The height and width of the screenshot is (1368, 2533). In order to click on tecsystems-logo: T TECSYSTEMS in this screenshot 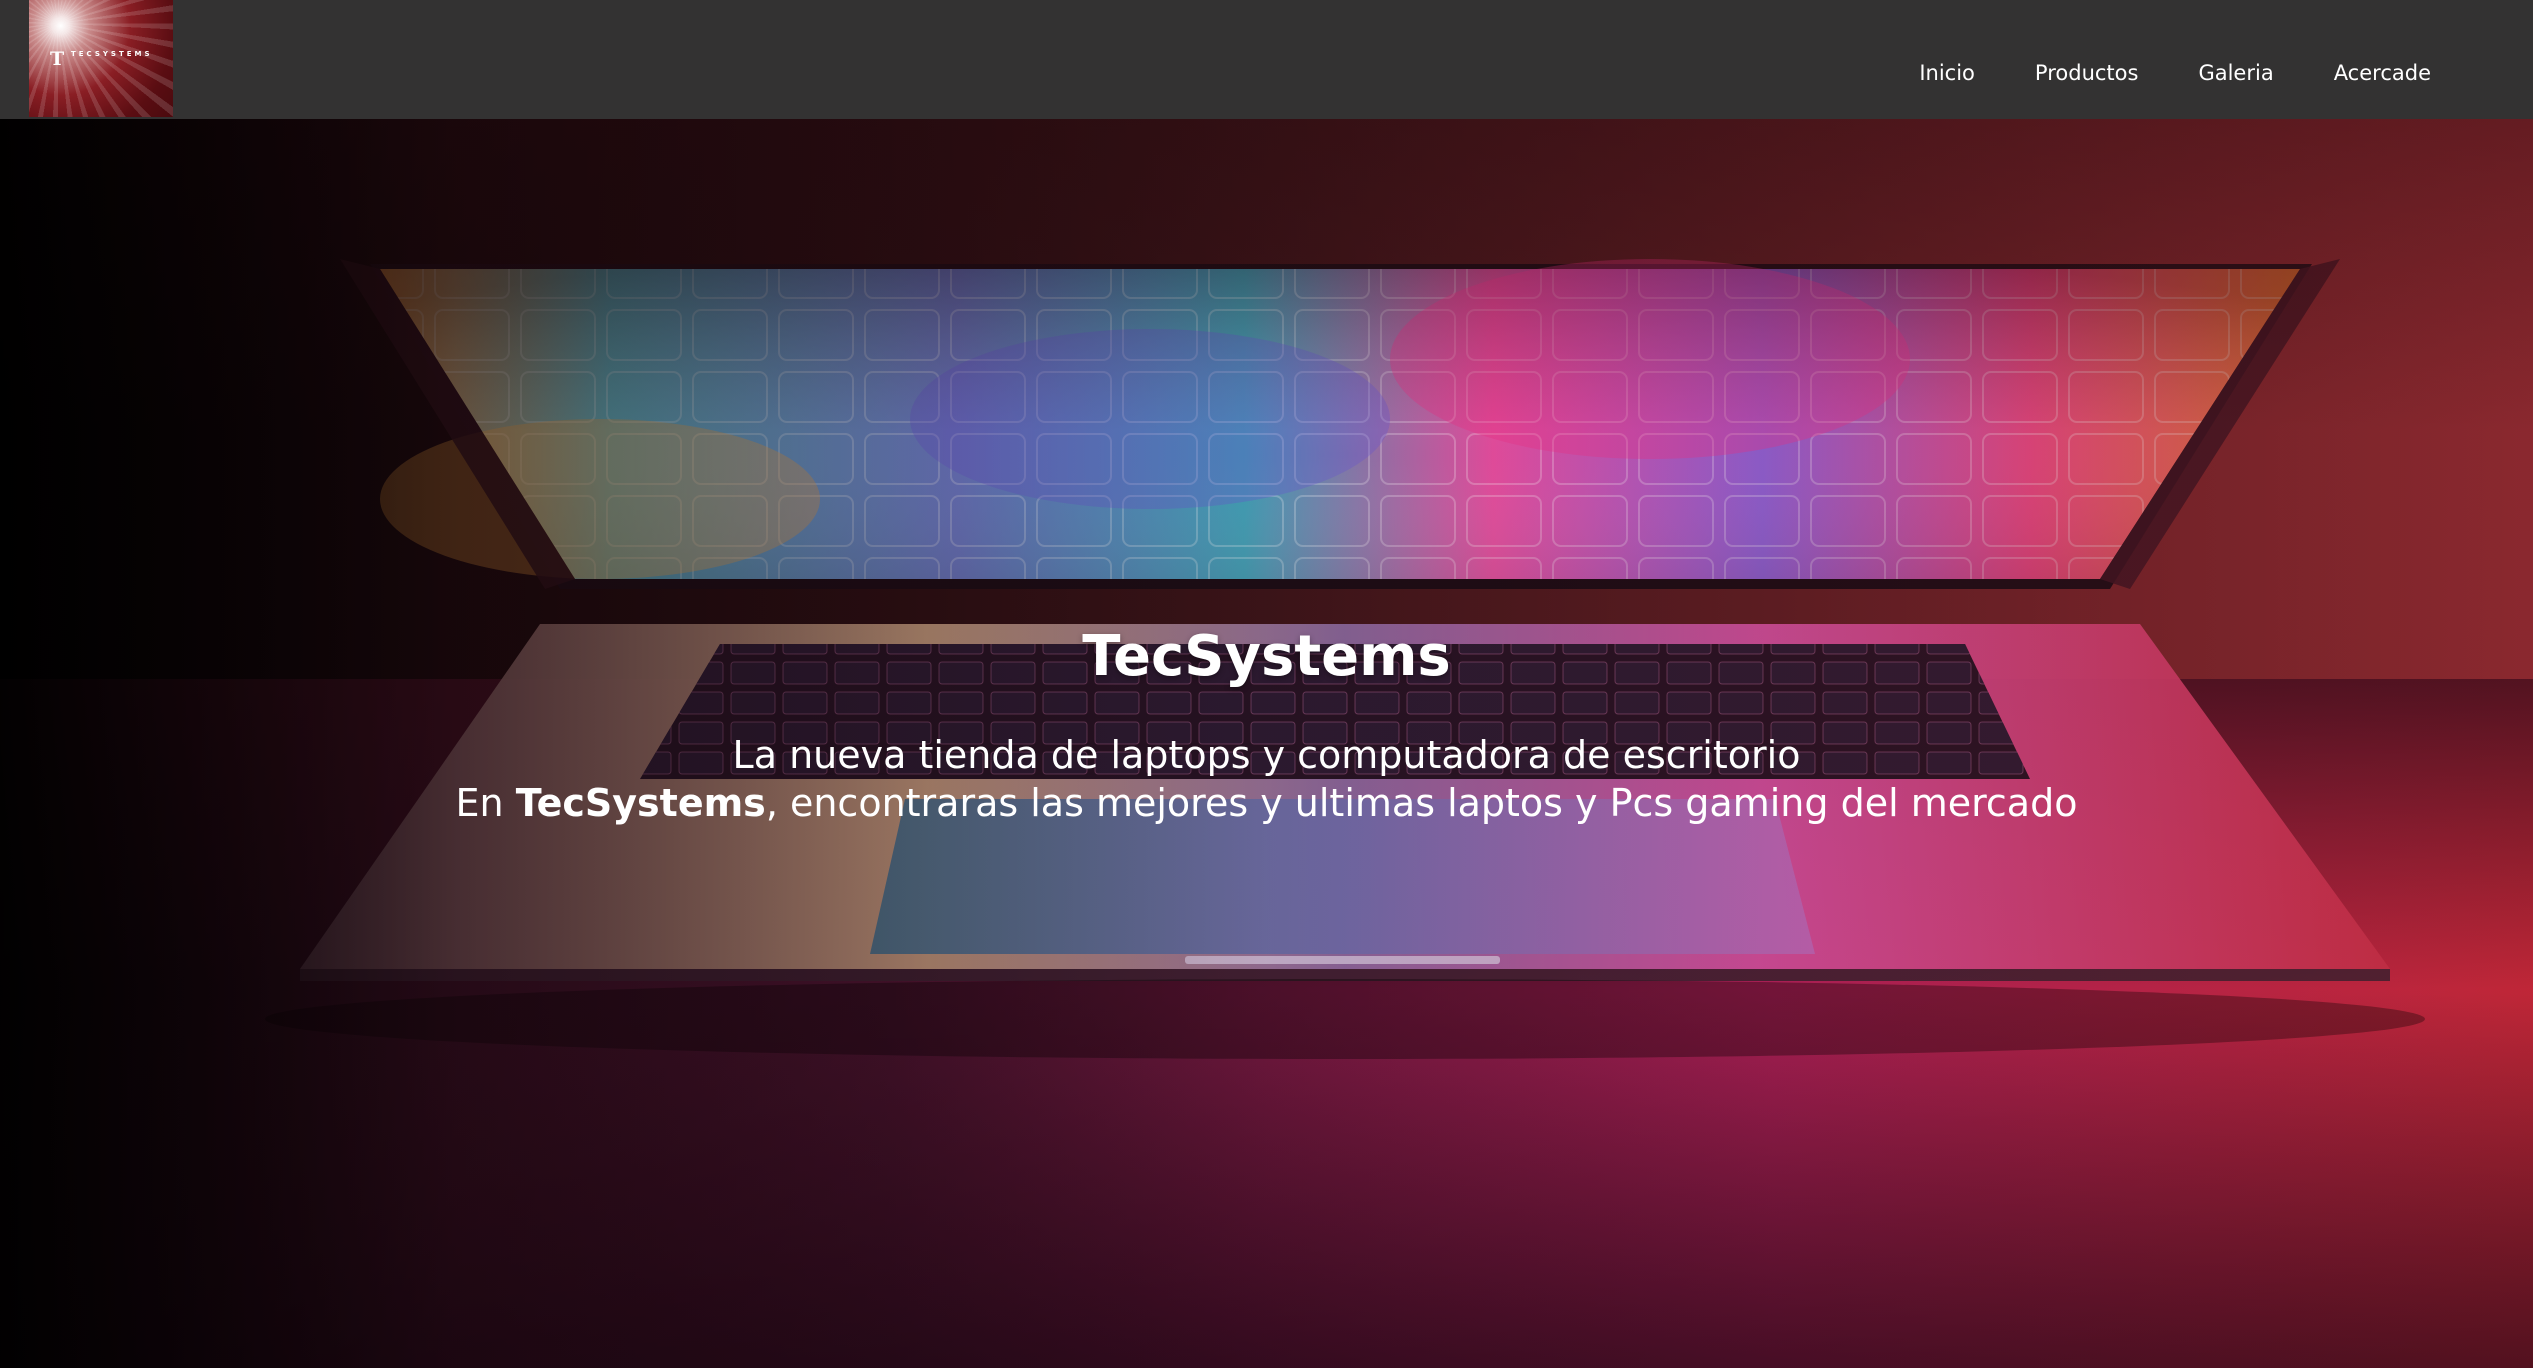, I will do `click(101, 58)`.